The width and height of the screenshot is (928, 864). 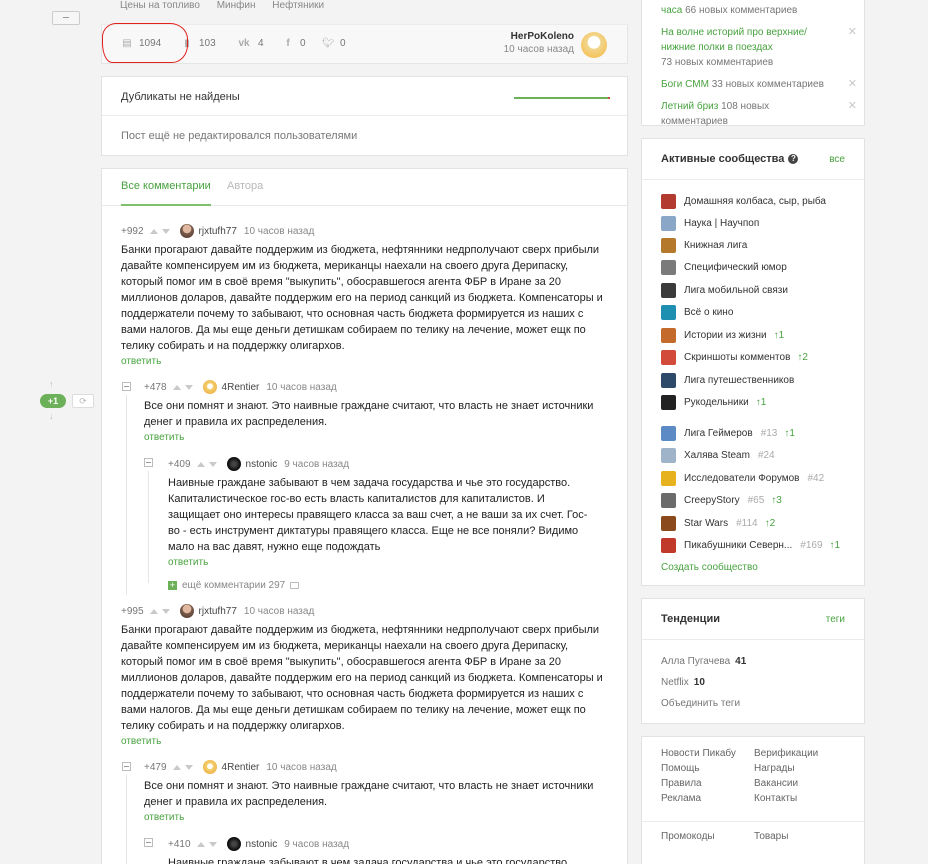 What do you see at coordinates (722, 335) in the screenshot?
I see `community-item: Истории из жизни ↑1` at bounding box center [722, 335].